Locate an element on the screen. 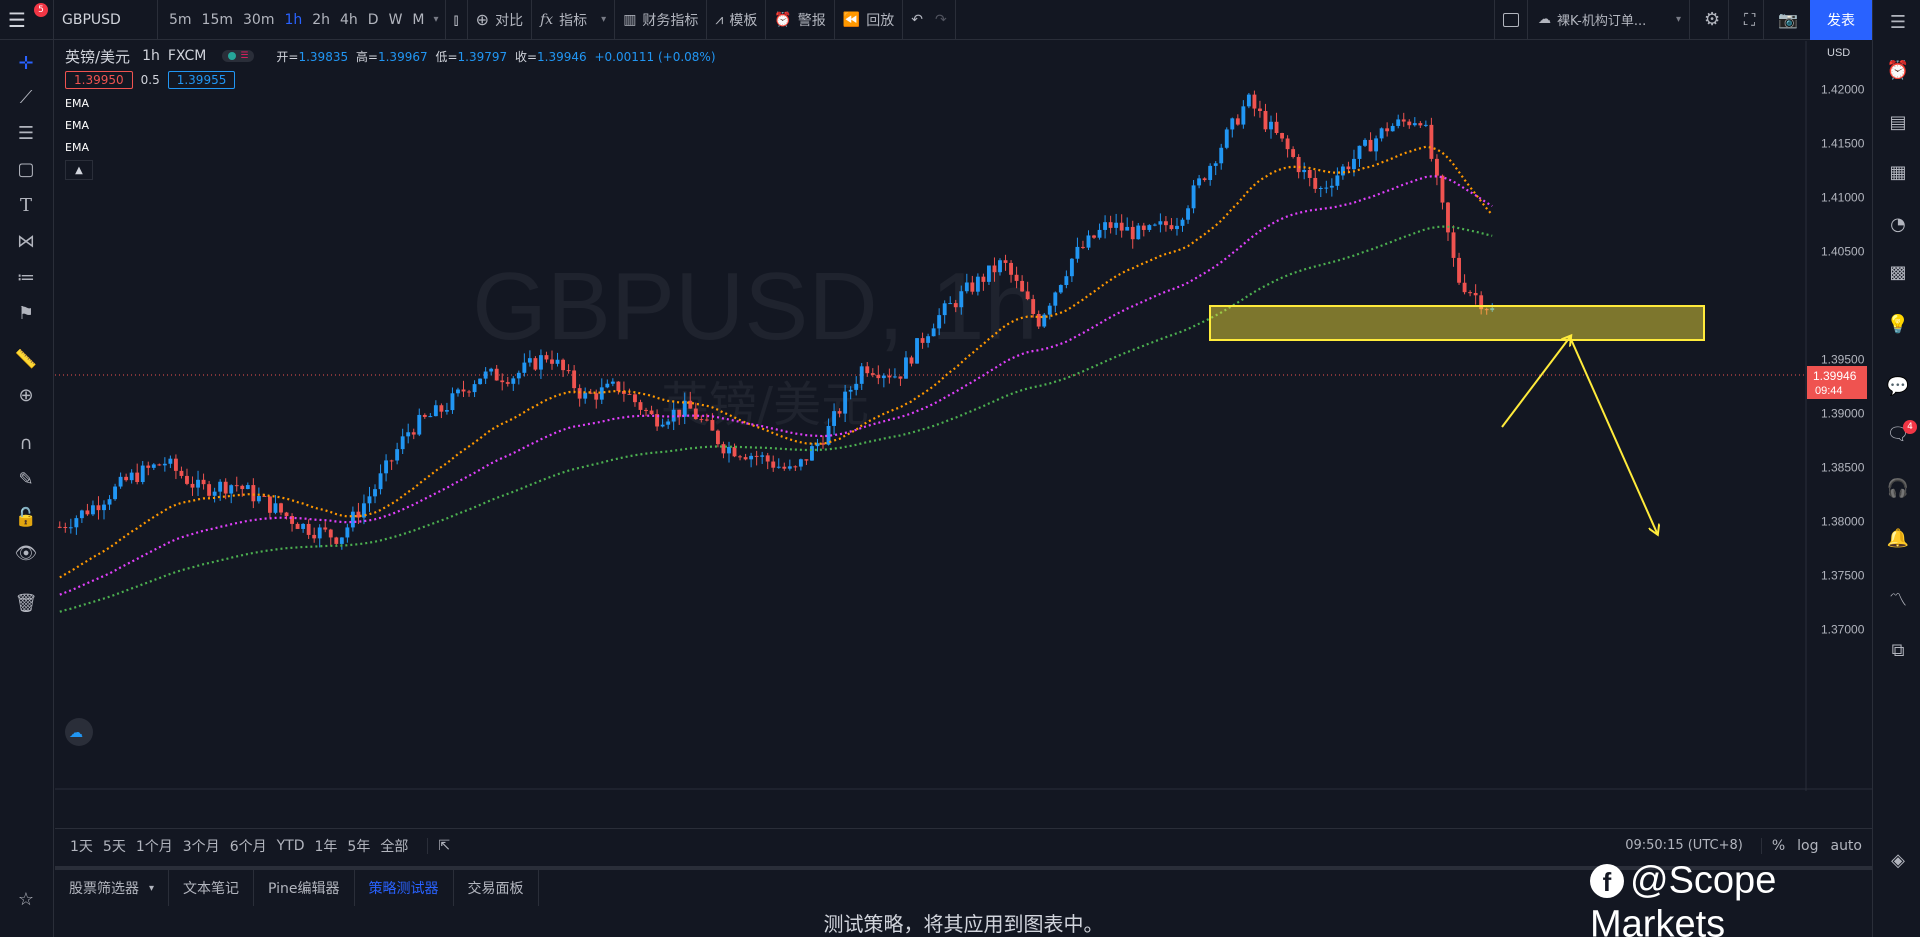 The width and height of the screenshot is (1920, 937). forecast-icon: ≔ is located at coordinates (26, 278).